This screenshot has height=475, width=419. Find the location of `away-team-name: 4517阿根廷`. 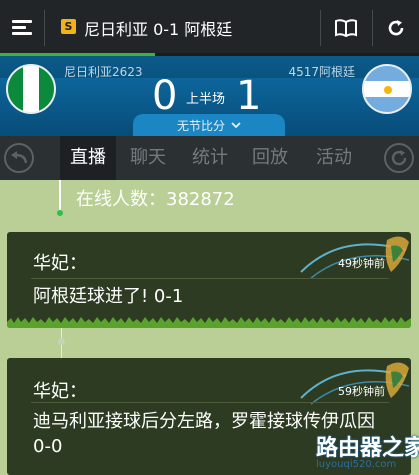

away-team-name: 4517阿根廷 is located at coordinates (321, 72).